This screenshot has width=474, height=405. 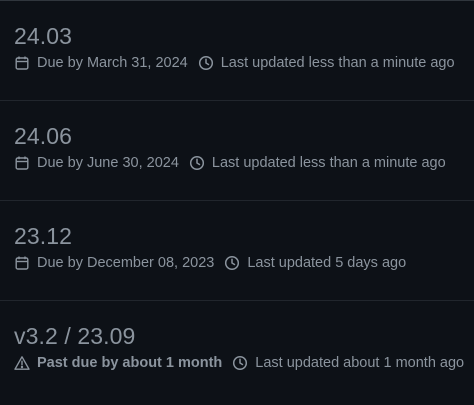 What do you see at coordinates (237, 336) in the screenshot?
I see `milestone-title: v3.2 / 23.09` at bounding box center [237, 336].